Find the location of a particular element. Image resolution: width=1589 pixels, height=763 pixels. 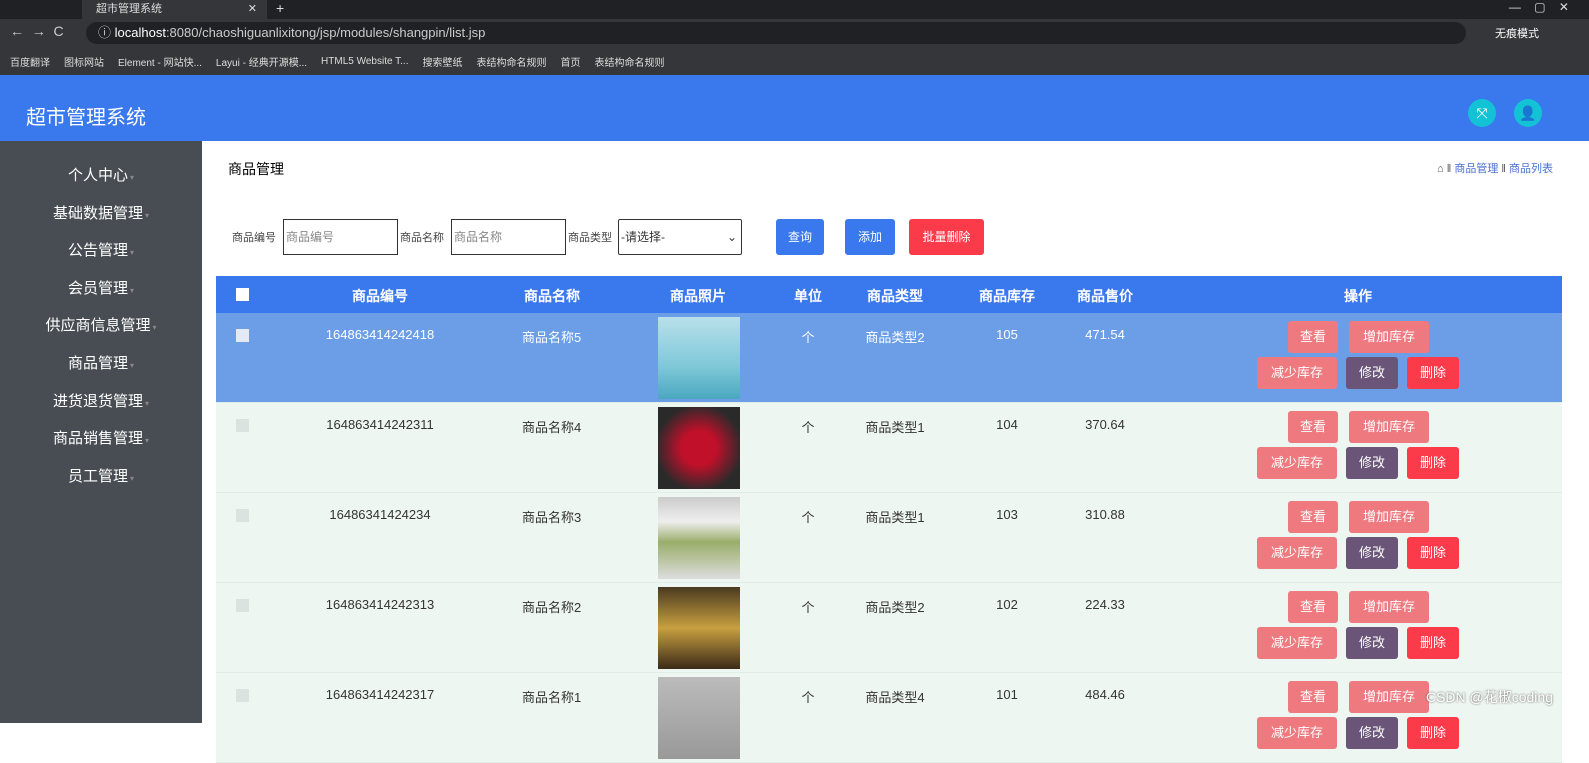

name-input: 商品名称 is located at coordinates (508, 237).